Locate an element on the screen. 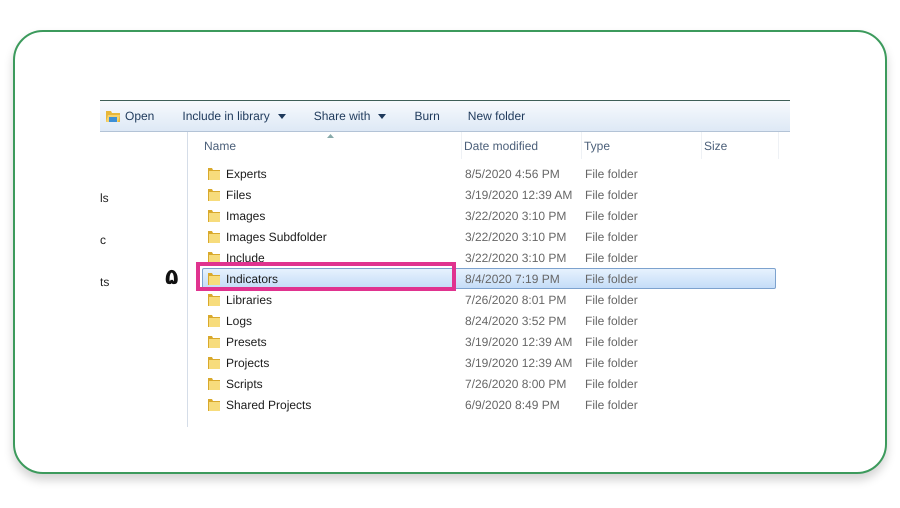  date-cell-text: 8/24/2020 3:52 PM is located at coordinates (516, 321).